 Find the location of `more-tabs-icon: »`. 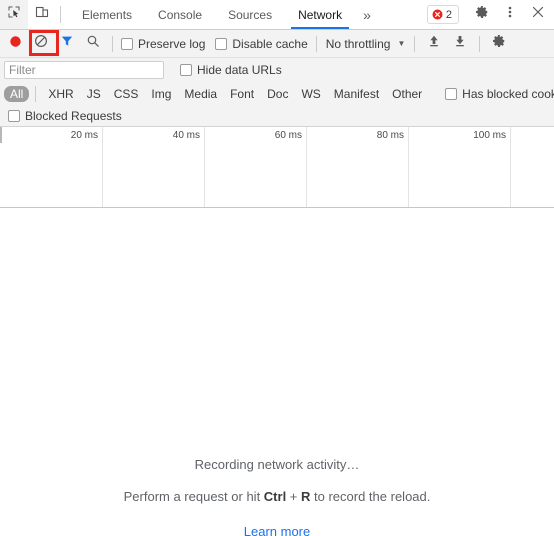

more-tabs-icon: » is located at coordinates (367, 14).